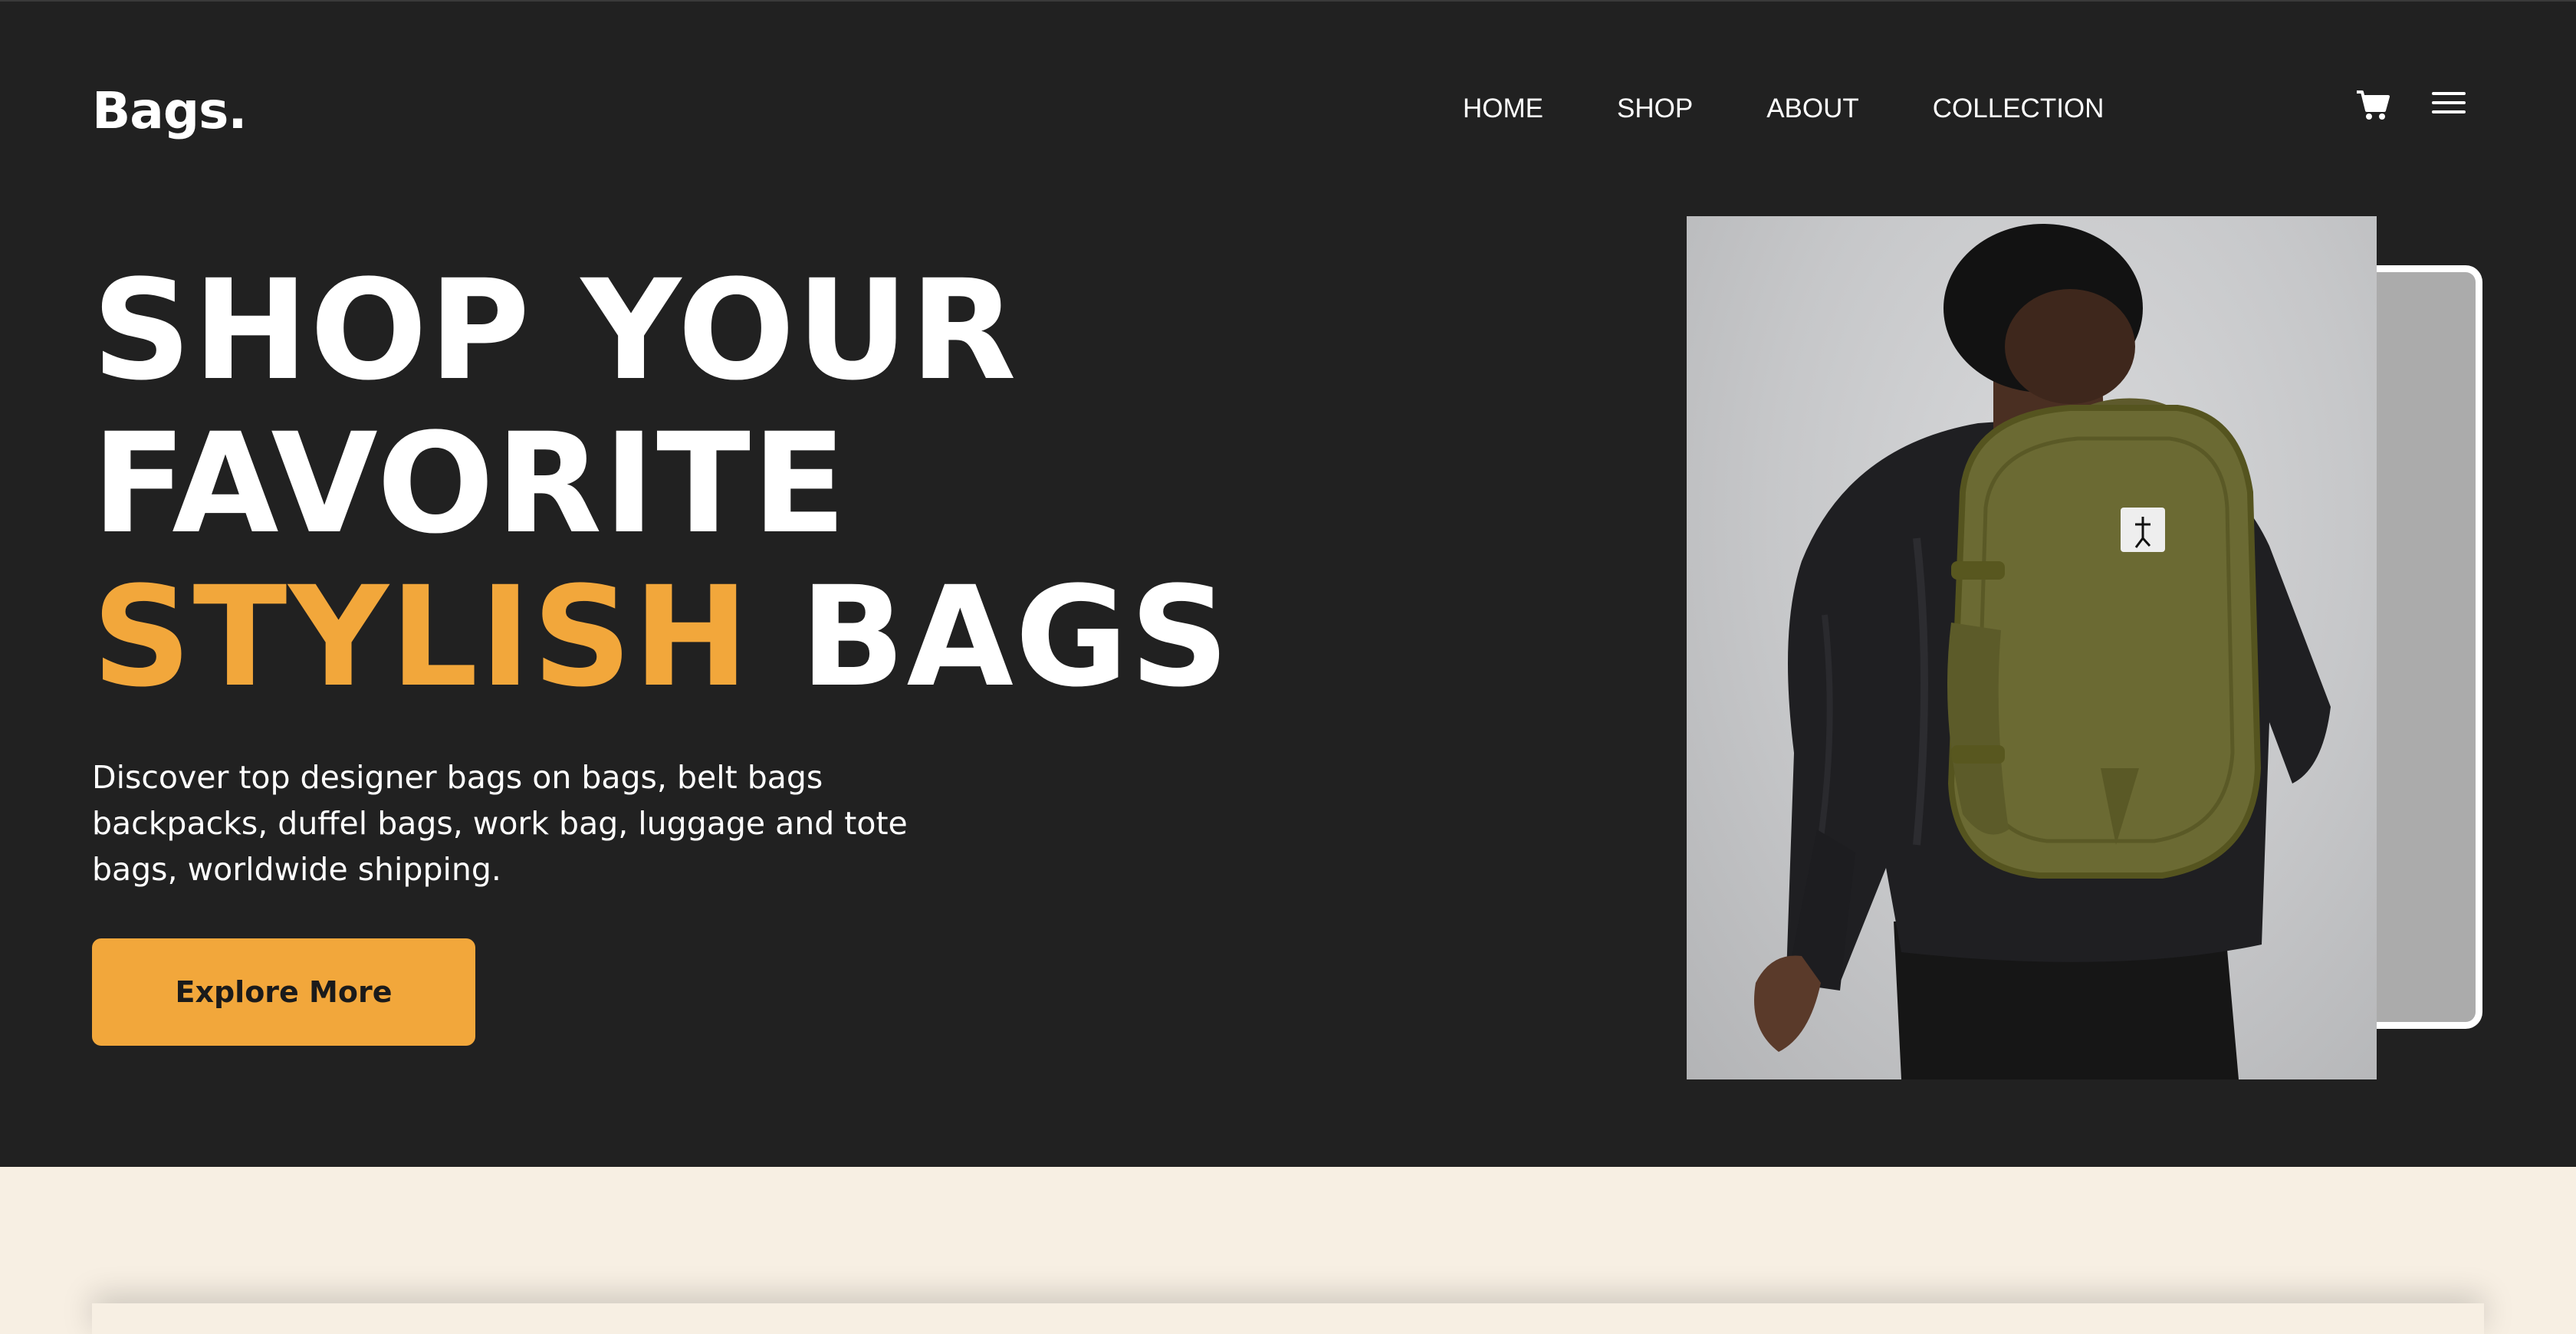 This screenshot has width=2576, height=1334. I want to click on nav-item-about: ABOUT, so click(1812, 109).